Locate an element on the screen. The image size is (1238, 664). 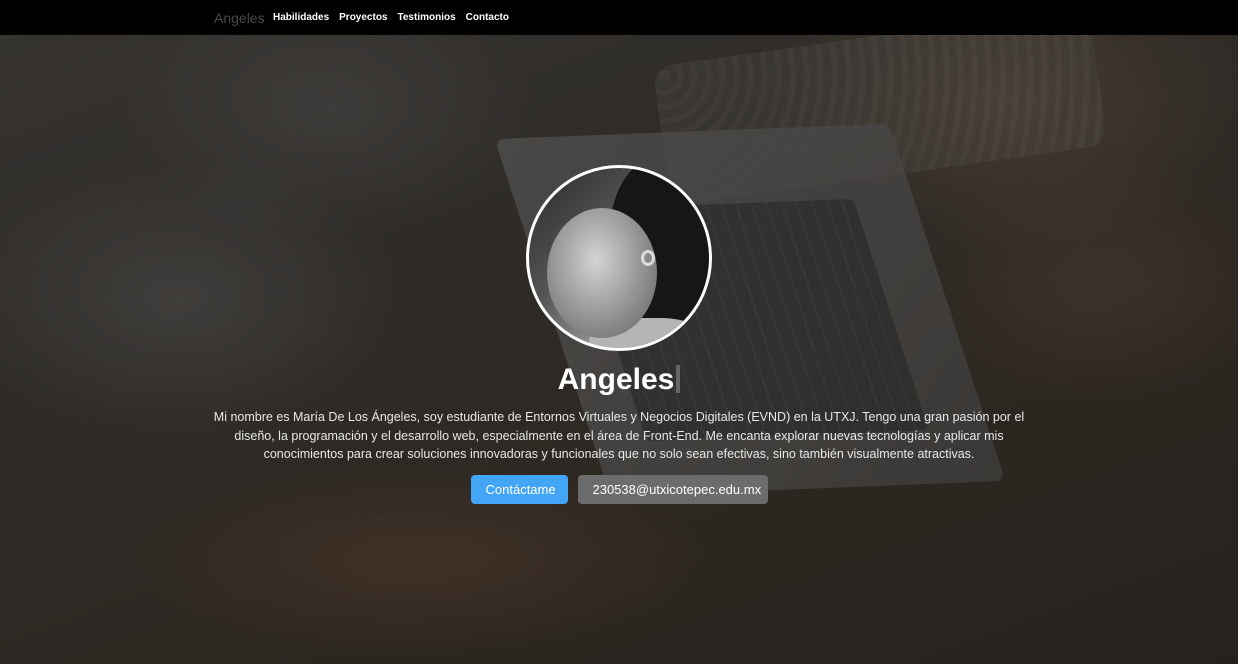
hero-buttons: Contáctame 230538@utxicotepec.edu.mx is located at coordinates (619, 489).